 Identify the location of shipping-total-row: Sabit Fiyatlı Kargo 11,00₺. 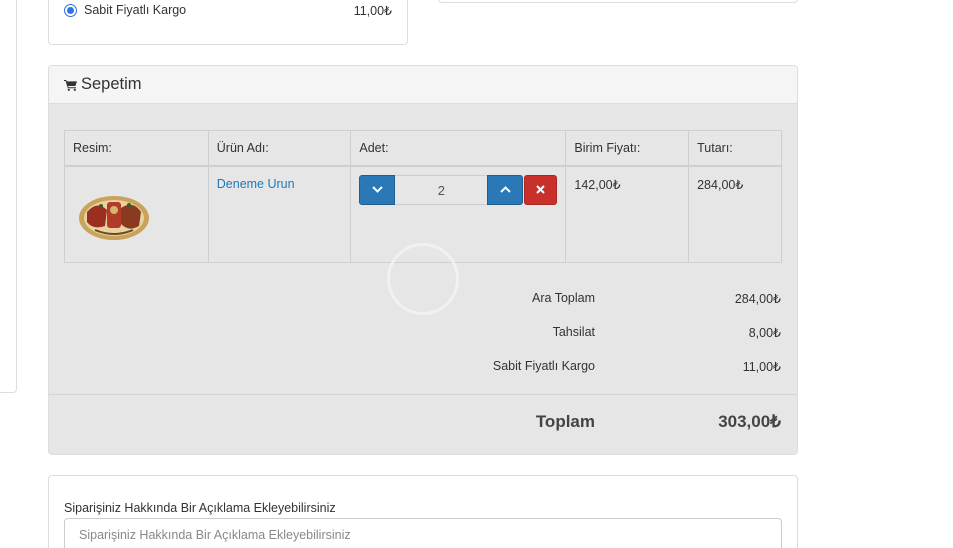
(423, 368).